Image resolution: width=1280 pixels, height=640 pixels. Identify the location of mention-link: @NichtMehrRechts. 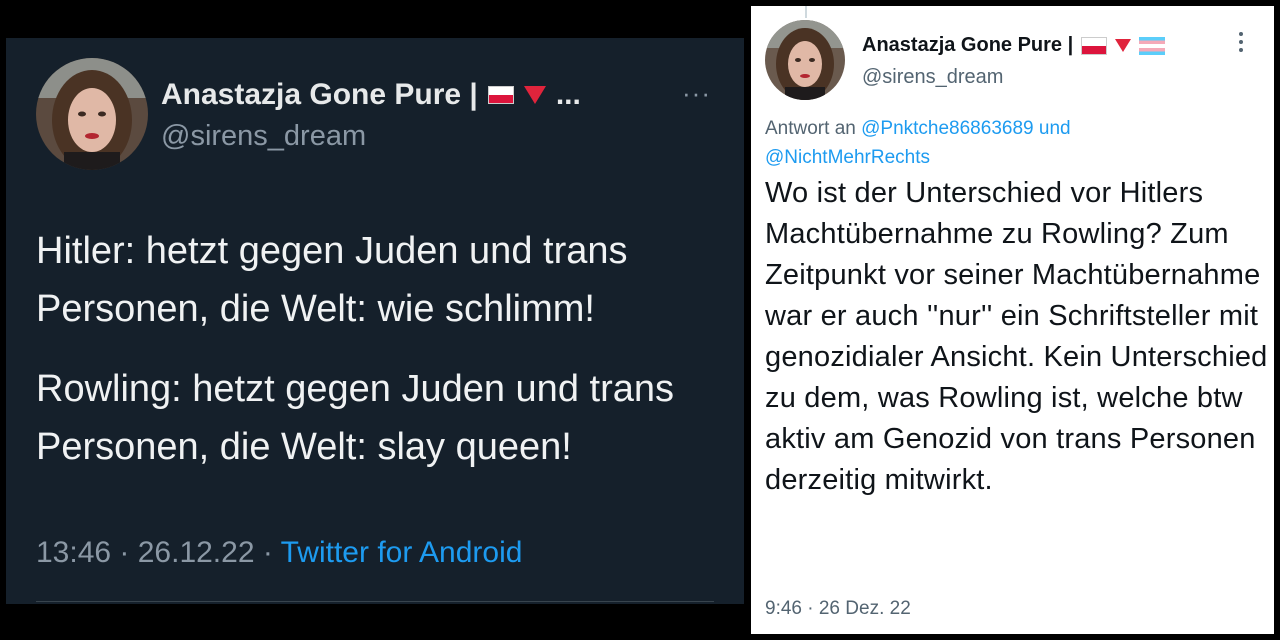
(847, 157).